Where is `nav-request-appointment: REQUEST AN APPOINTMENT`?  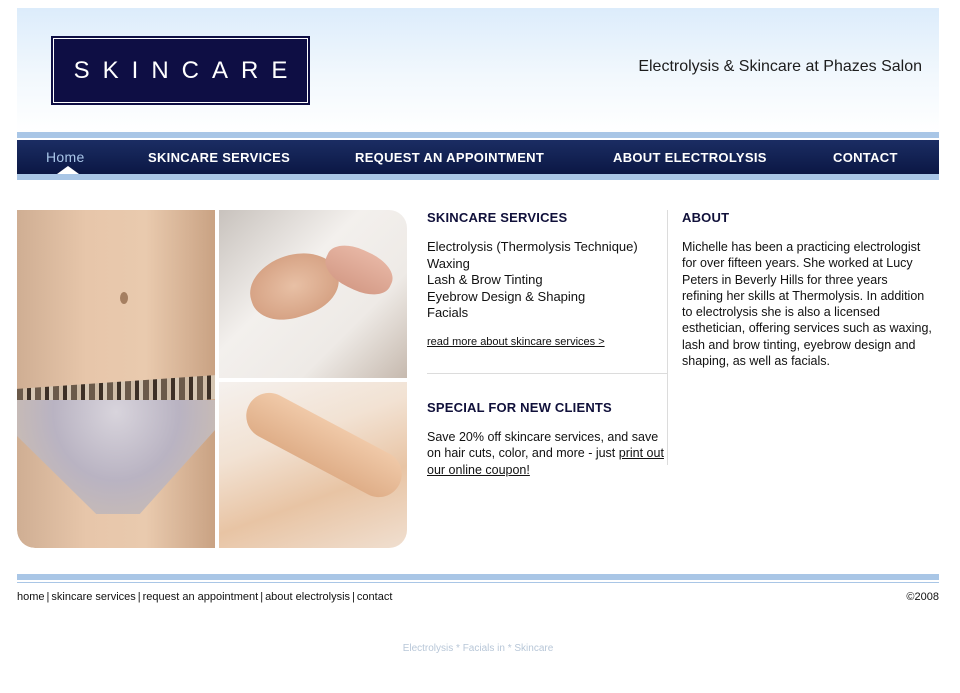
nav-request-appointment: REQUEST AN APPOINTMENT is located at coordinates (449, 157).